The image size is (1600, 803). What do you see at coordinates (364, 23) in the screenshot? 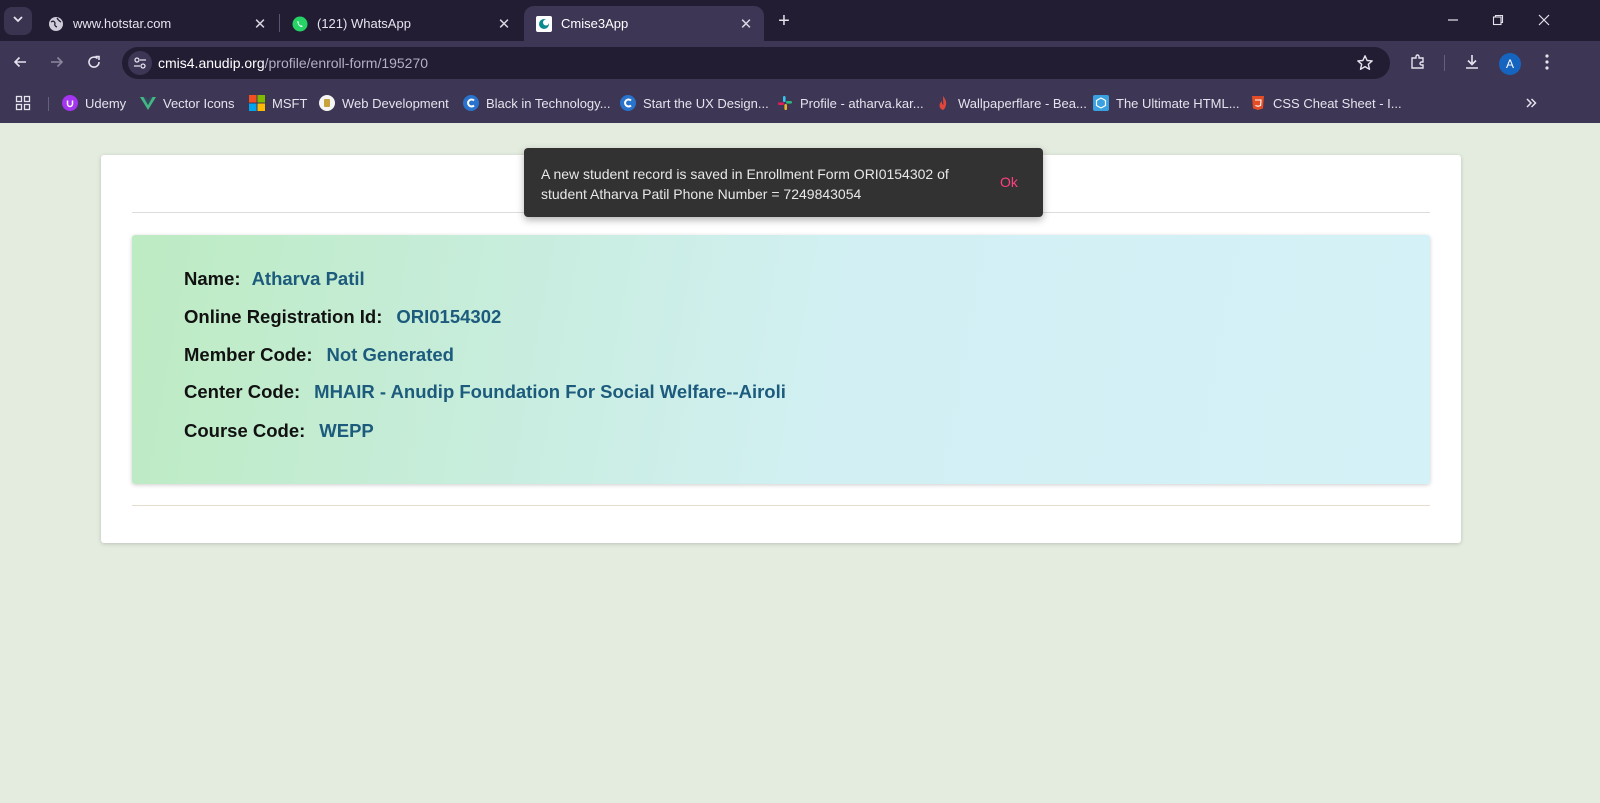
I see `tab-title: (121) WhatsApp` at bounding box center [364, 23].